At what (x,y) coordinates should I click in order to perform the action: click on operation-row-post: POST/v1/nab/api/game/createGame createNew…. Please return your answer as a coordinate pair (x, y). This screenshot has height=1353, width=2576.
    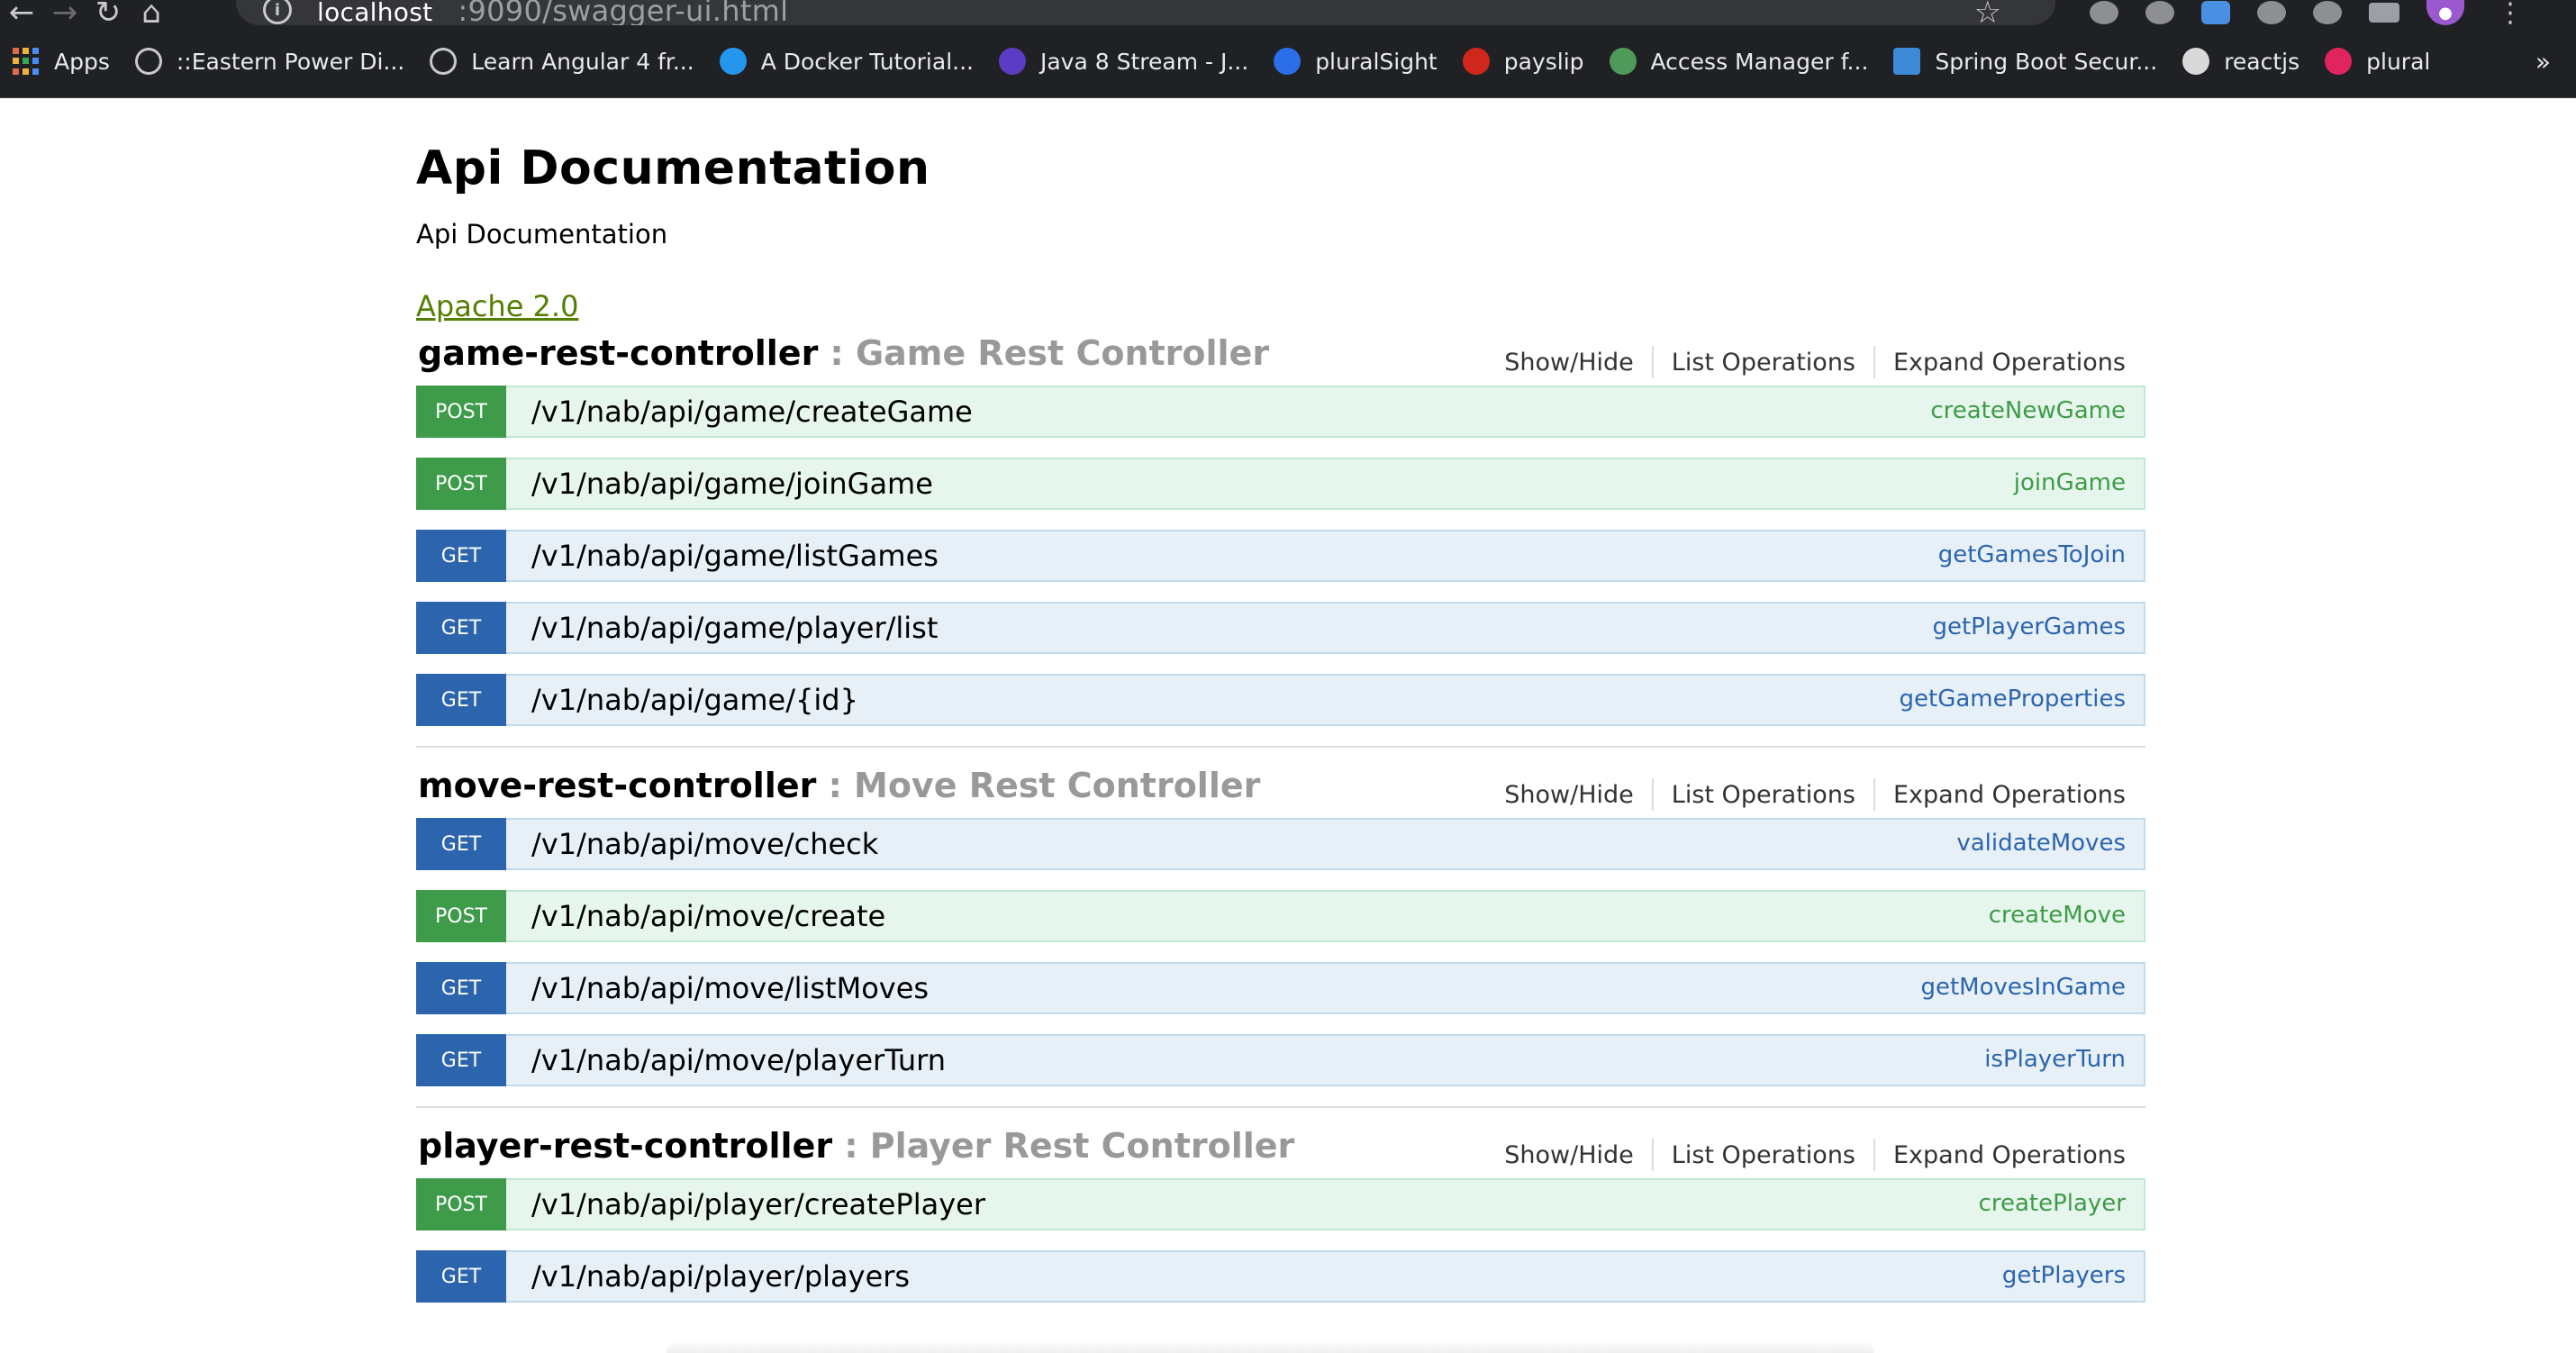
    Looking at the image, I should click on (1280, 412).